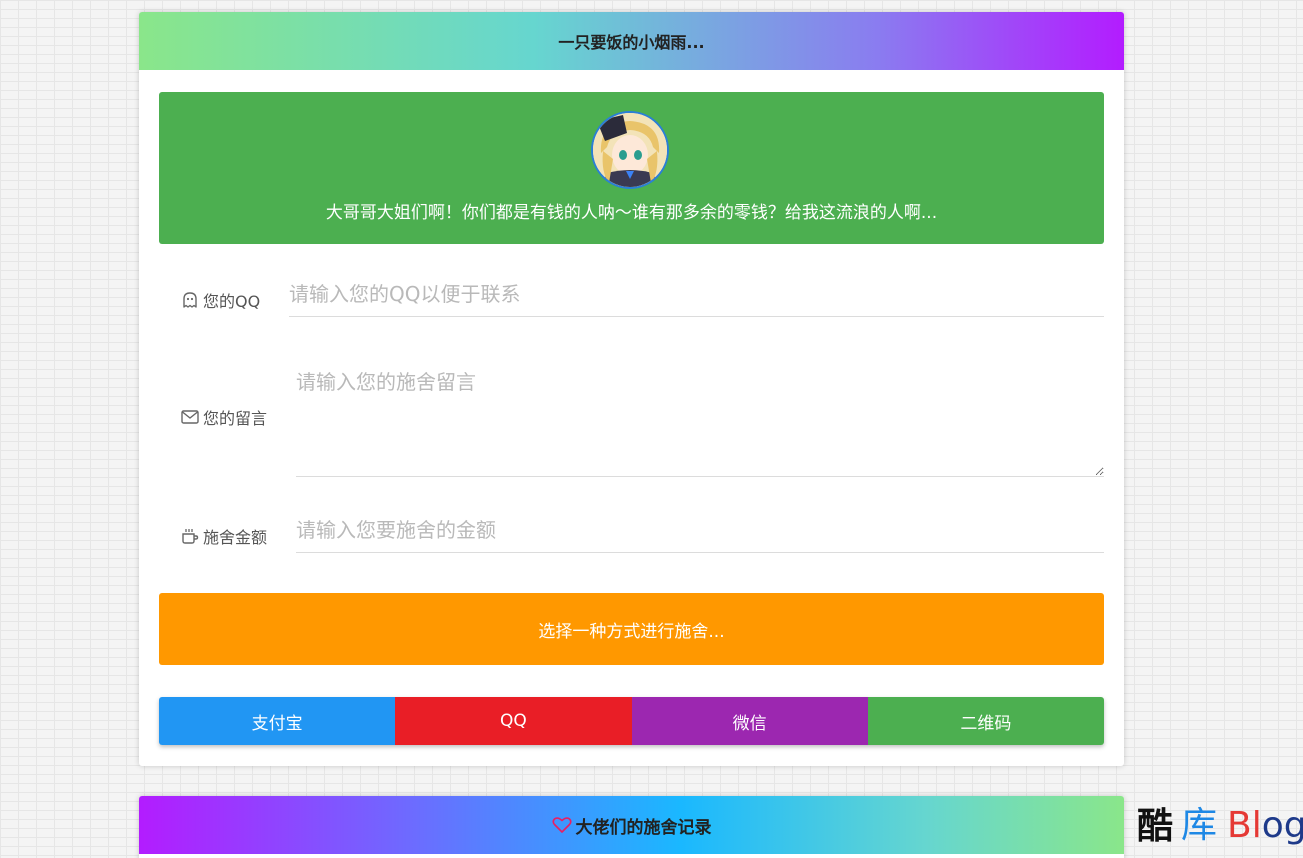 The image size is (1303, 858). Describe the element at coordinates (986, 723) in the screenshot. I see `qrcode-label: 二维码` at that location.